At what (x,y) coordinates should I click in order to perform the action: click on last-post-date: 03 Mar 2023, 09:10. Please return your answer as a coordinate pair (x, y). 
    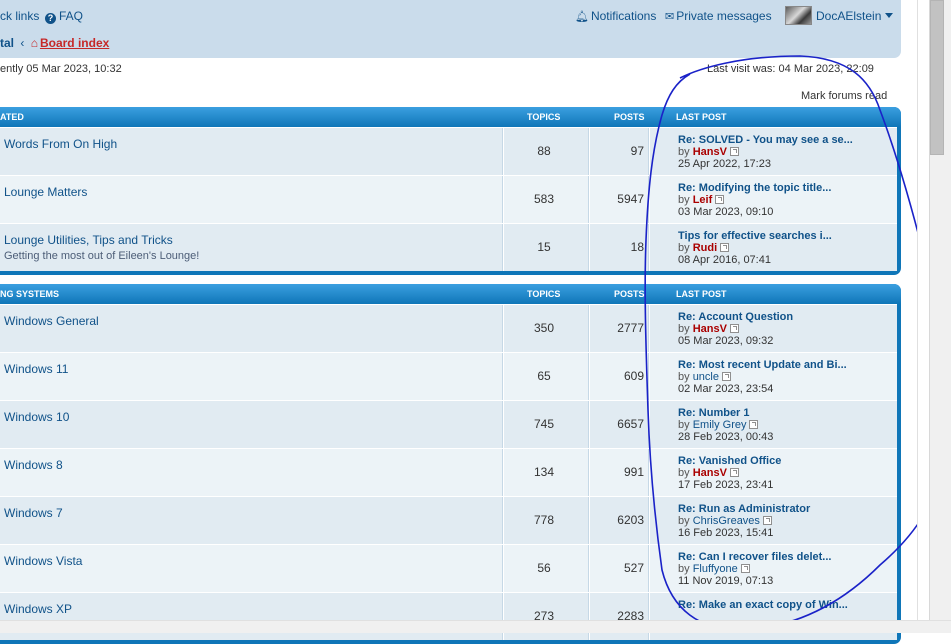
    Looking at the image, I should click on (726, 212).